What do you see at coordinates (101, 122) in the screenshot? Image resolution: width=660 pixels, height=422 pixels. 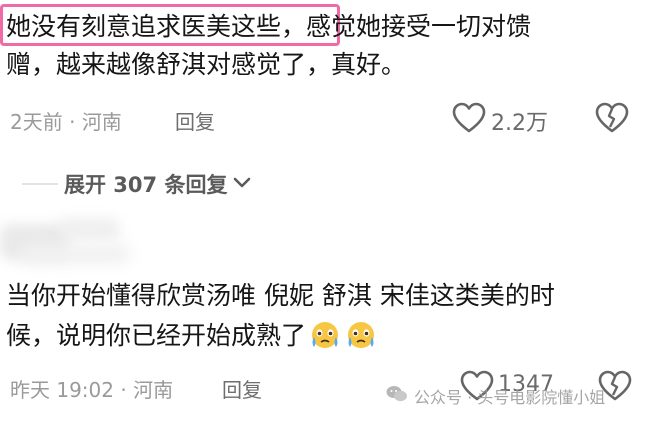 I see `comment-1-location: 河南` at bounding box center [101, 122].